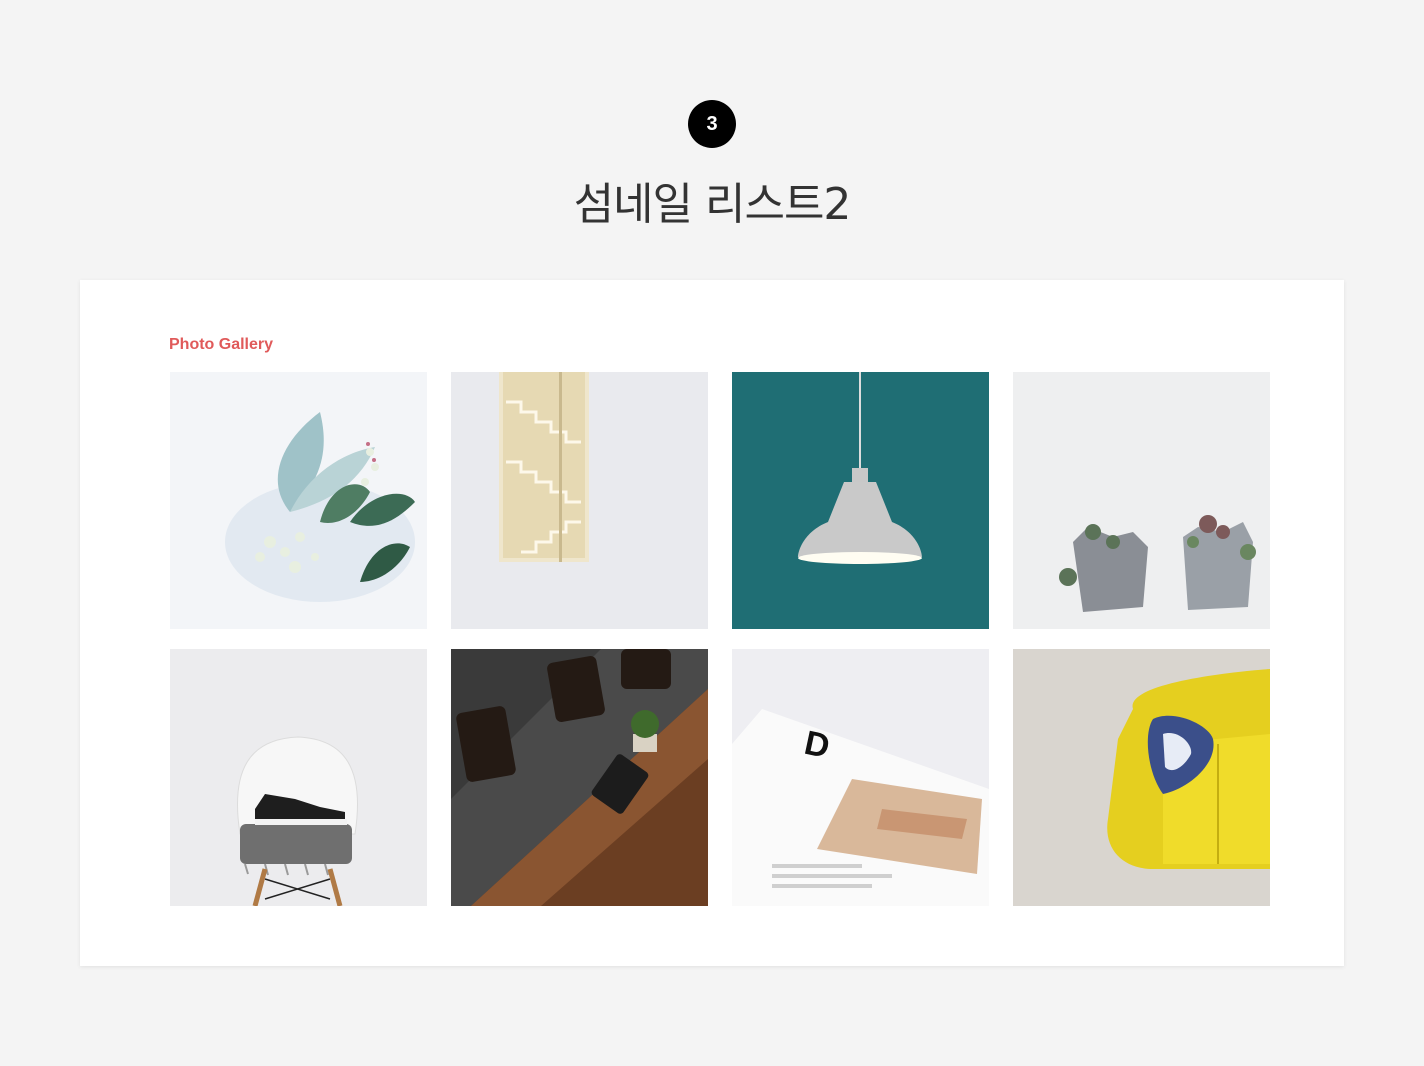 The height and width of the screenshot is (1066, 1424). I want to click on thumbnail-chair-sneakers, so click(298, 777).